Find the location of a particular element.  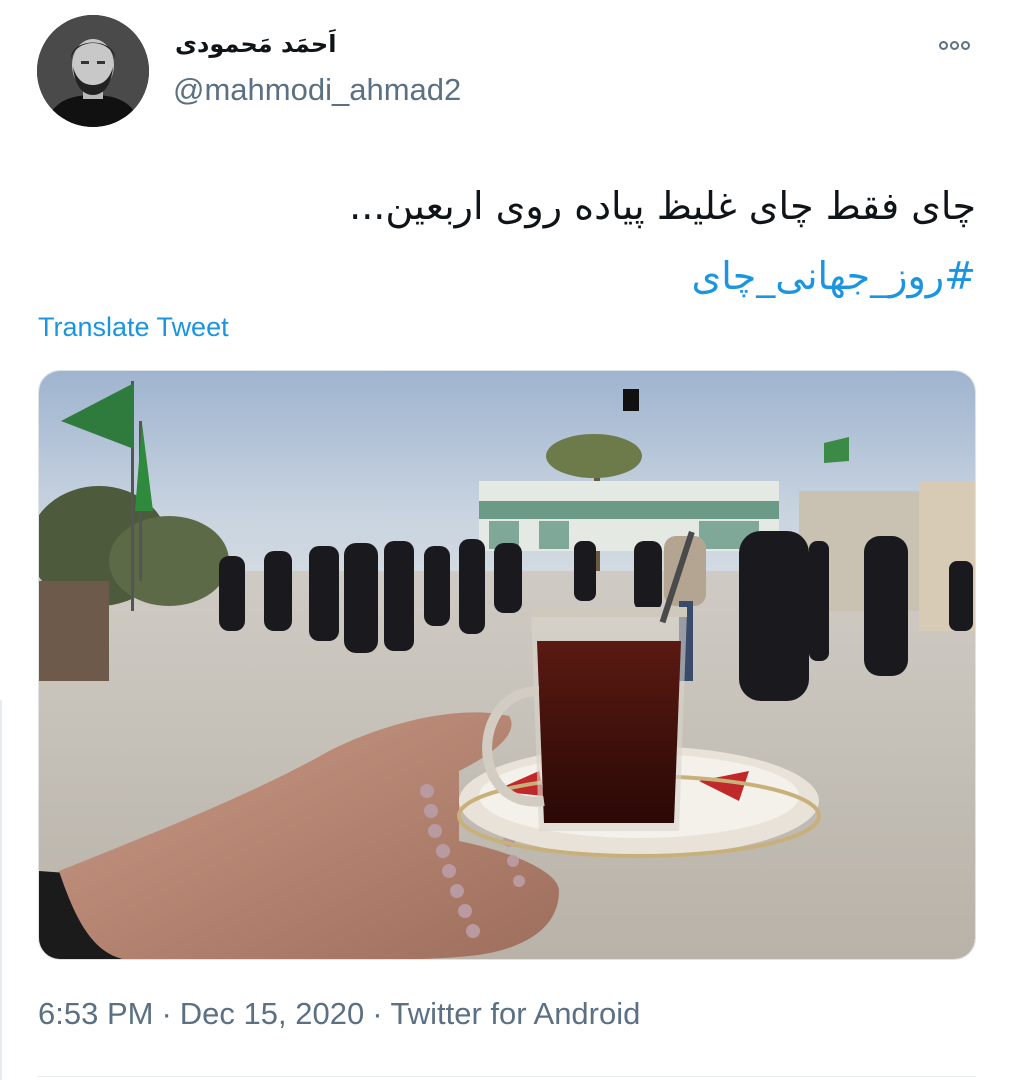

tweet-source: Twitter for Android is located at coordinates (516, 1013).